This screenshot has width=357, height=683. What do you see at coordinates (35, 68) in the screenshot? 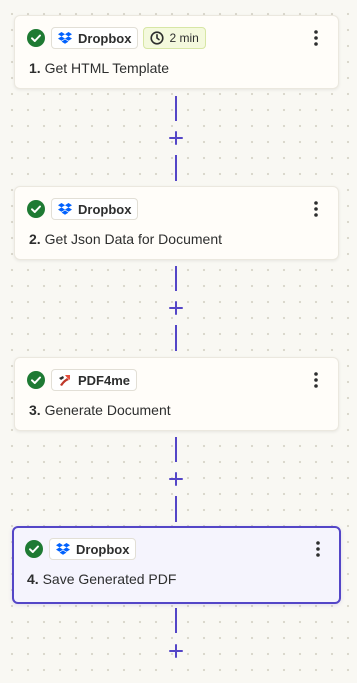
I see `step-number: 1.` at bounding box center [35, 68].